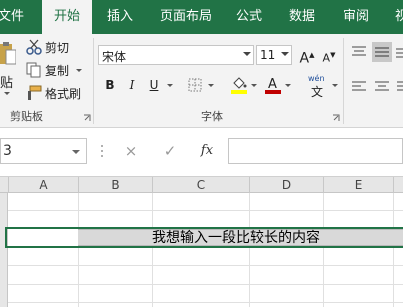  I want to click on copy-button: 复制, so click(55, 70).